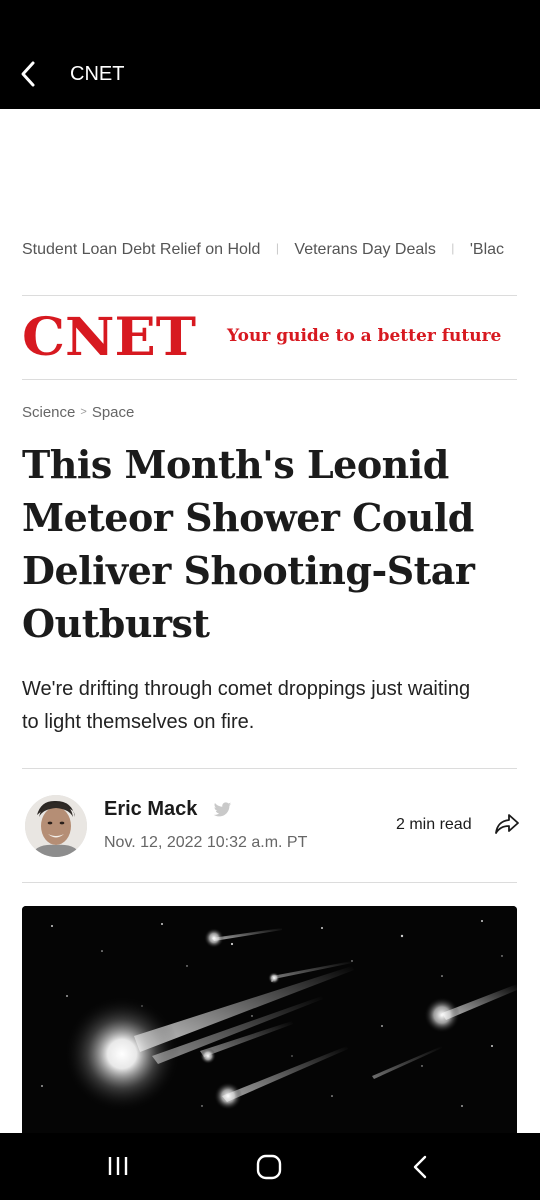 This screenshot has width=540, height=1200. Describe the element at coordinates (113, 412) in the screenshot. I see `breadcrumb-subsection: Space` at that location.